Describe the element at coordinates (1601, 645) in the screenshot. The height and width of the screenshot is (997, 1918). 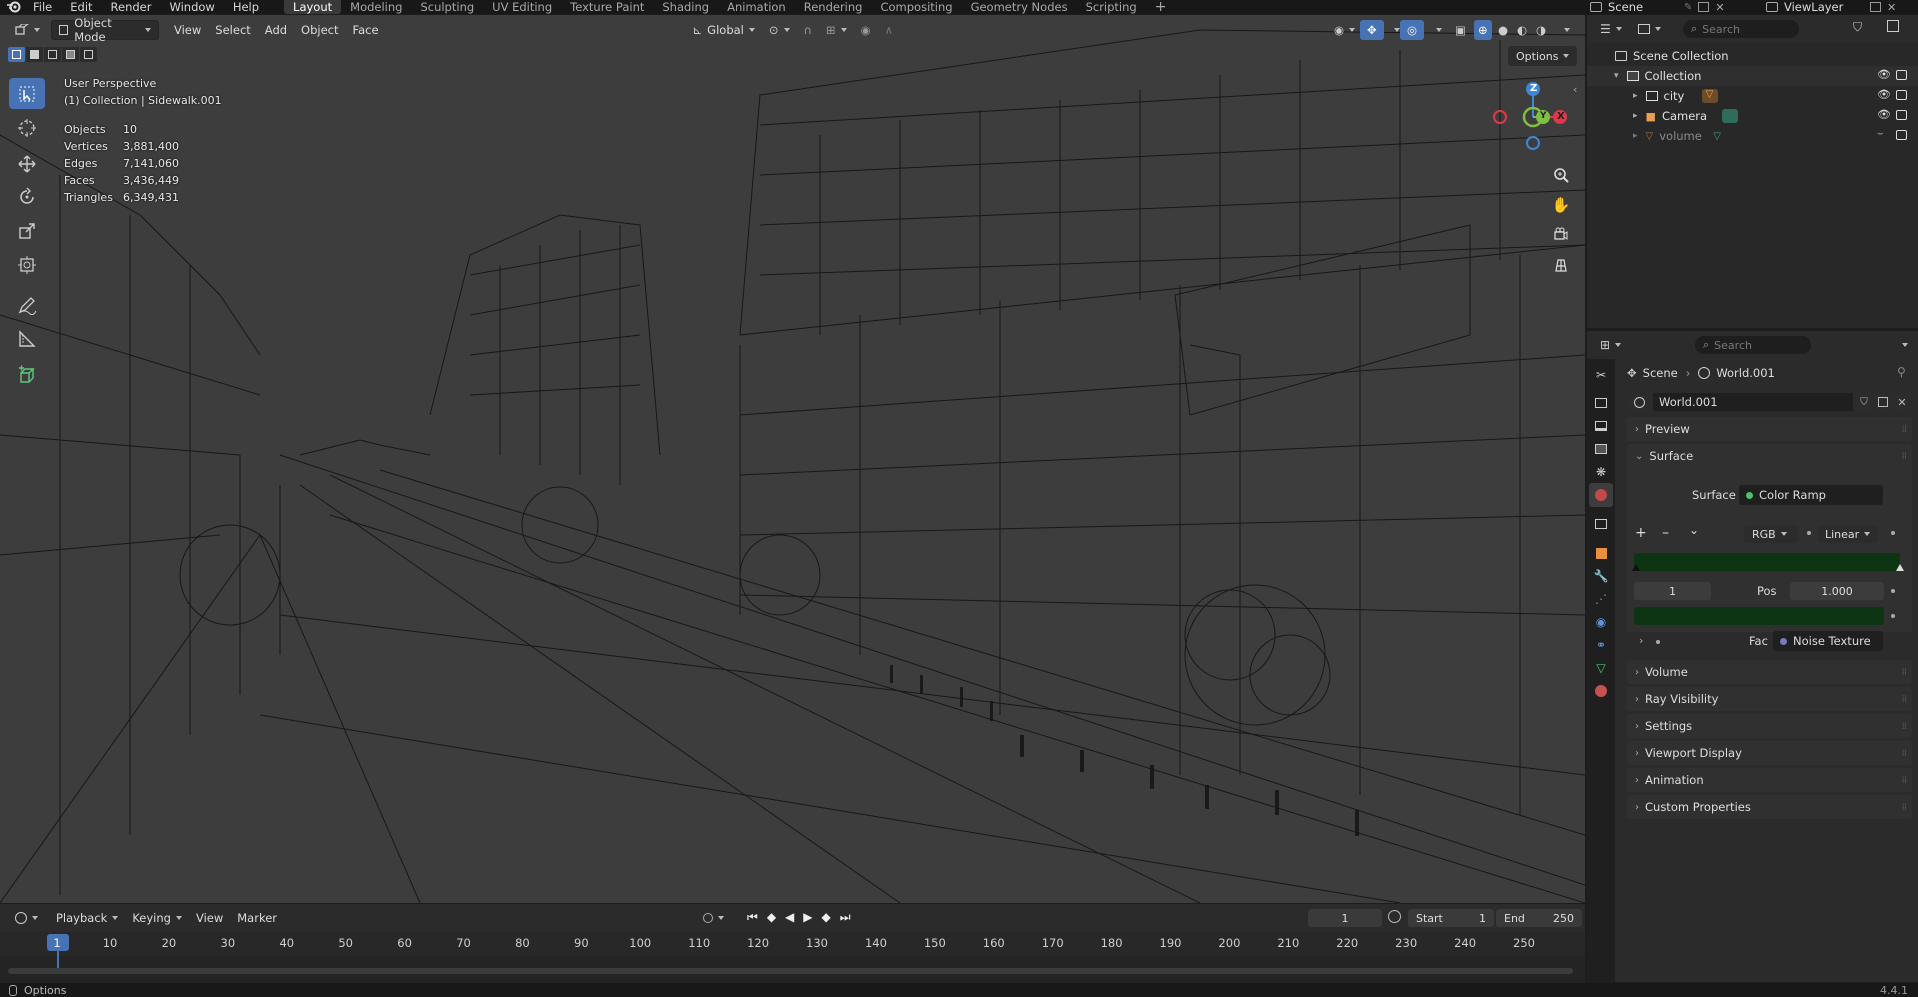
I see `tab-constraints: ⚭` at that location.